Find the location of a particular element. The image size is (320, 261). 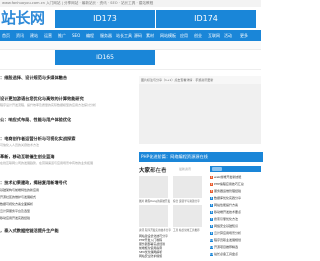

nav-item-startup: 创业 is located at coordinates (198, 35).